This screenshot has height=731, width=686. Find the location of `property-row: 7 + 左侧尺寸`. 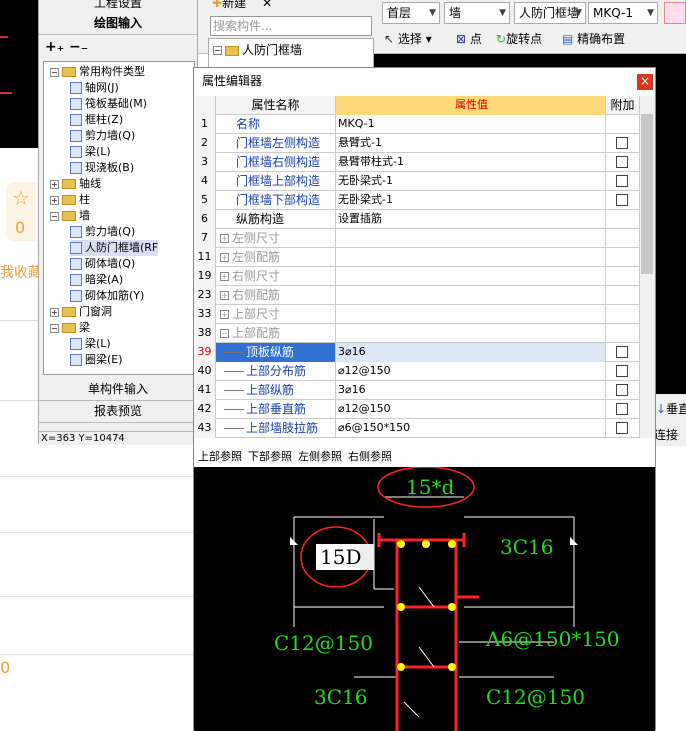

property-row: 7 + 左侧尺寸 is located at coordinates (416, 238).